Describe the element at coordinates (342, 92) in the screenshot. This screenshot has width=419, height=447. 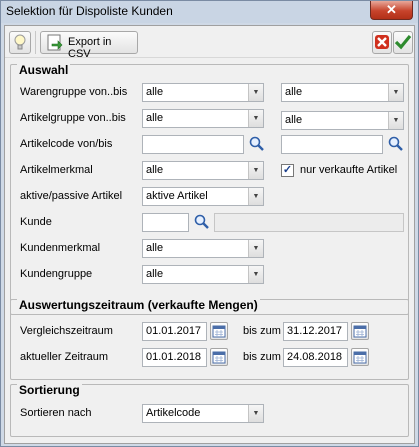
I see `warengruppe-to-combo: alle ▼` at that location.